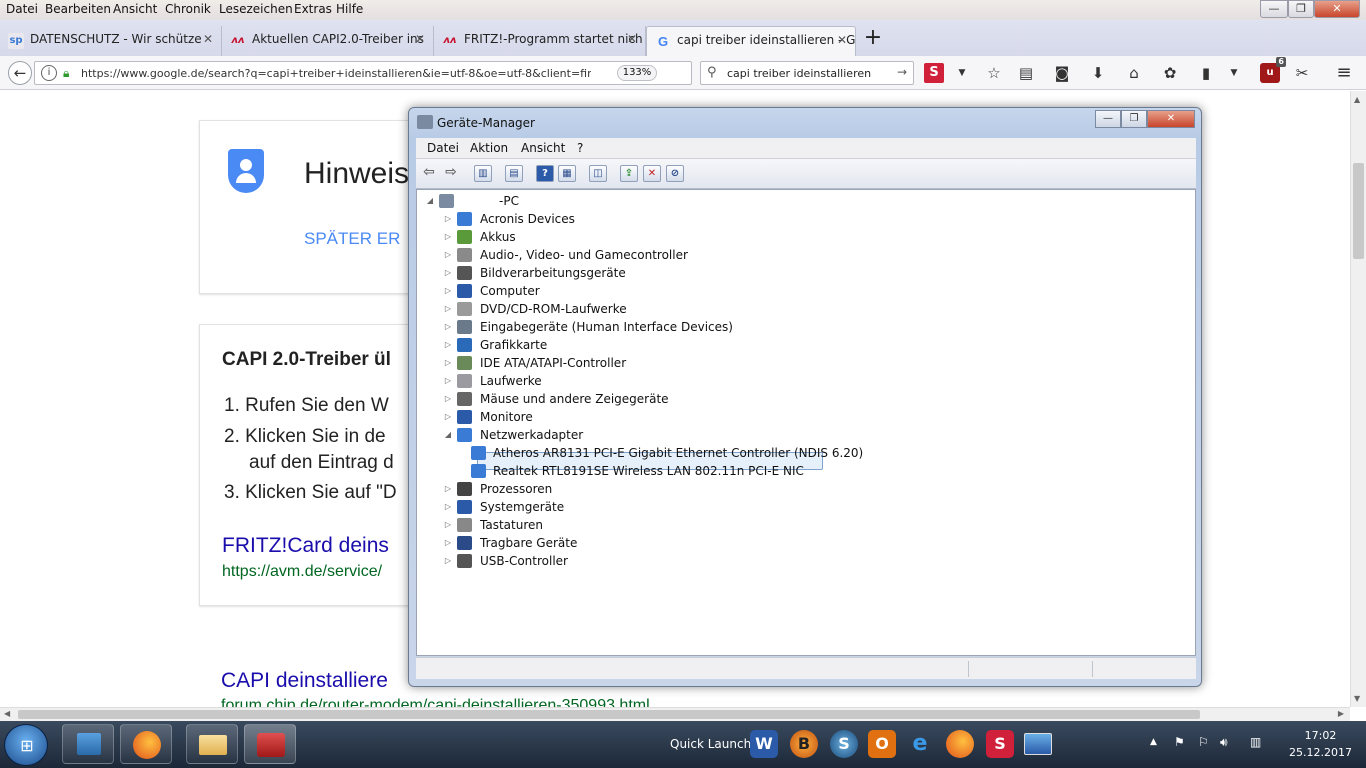  I want to click on minimize-button: —, so click(1274, 9).